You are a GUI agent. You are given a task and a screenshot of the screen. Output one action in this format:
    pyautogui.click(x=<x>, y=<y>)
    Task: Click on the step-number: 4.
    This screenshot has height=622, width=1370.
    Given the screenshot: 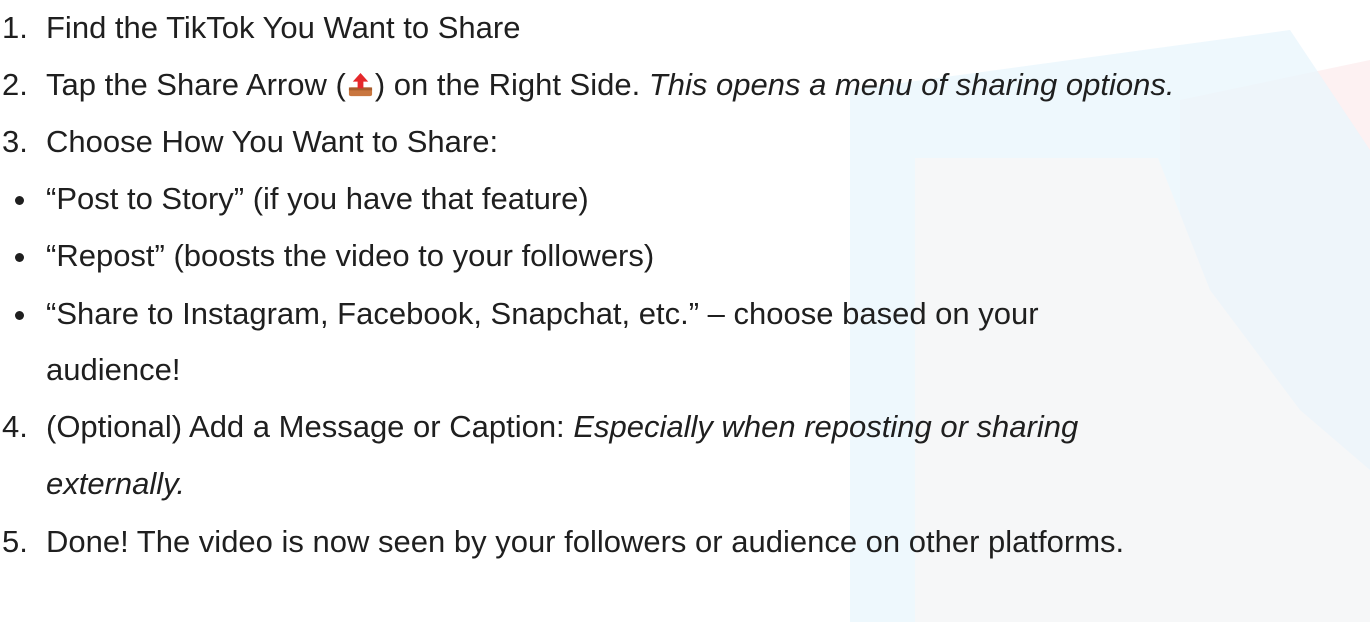 What is the action you would take?
    pyautogui.click(x=15, y=426)
    